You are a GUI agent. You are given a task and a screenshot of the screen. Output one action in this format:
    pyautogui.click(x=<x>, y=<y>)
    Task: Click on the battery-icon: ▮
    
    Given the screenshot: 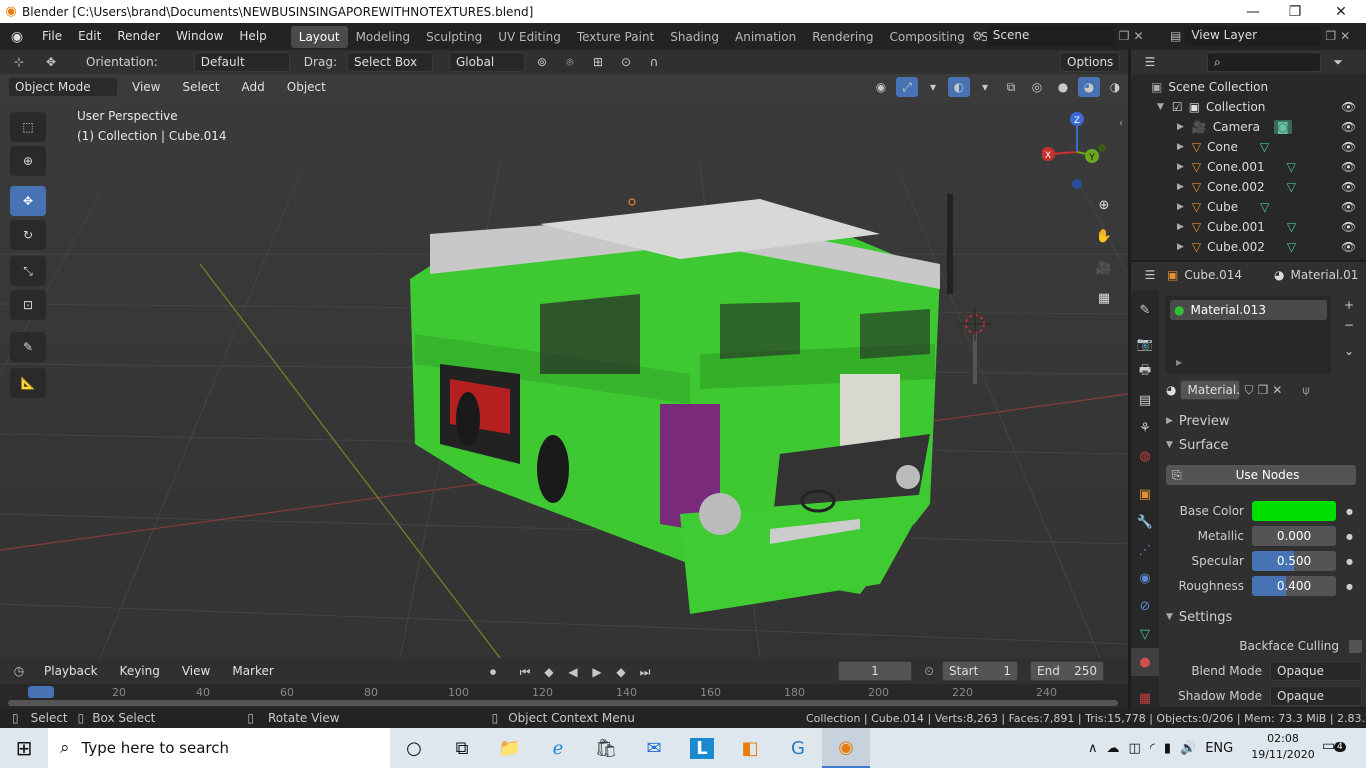 What is the action you would take?
    pyautogui.click(x=1167, y=748)
    